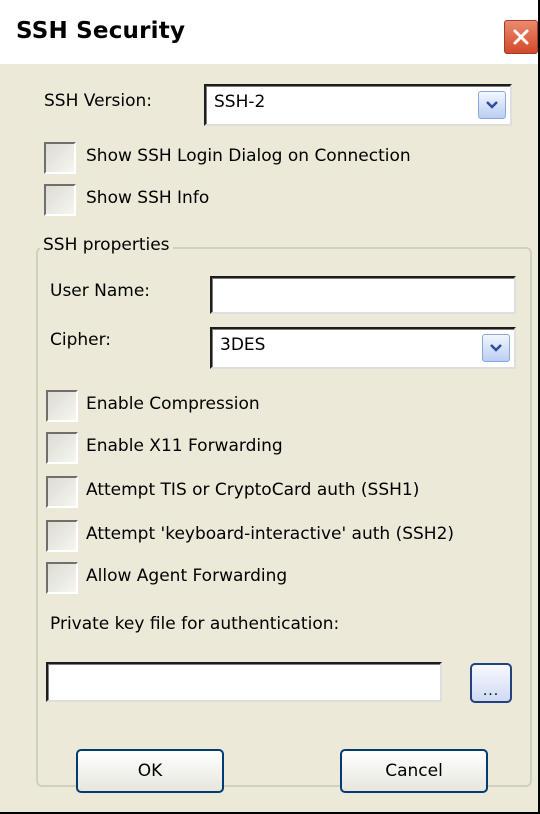 This screenshot has width=540, height=814. I want to click on close-button, so click(521, 37).